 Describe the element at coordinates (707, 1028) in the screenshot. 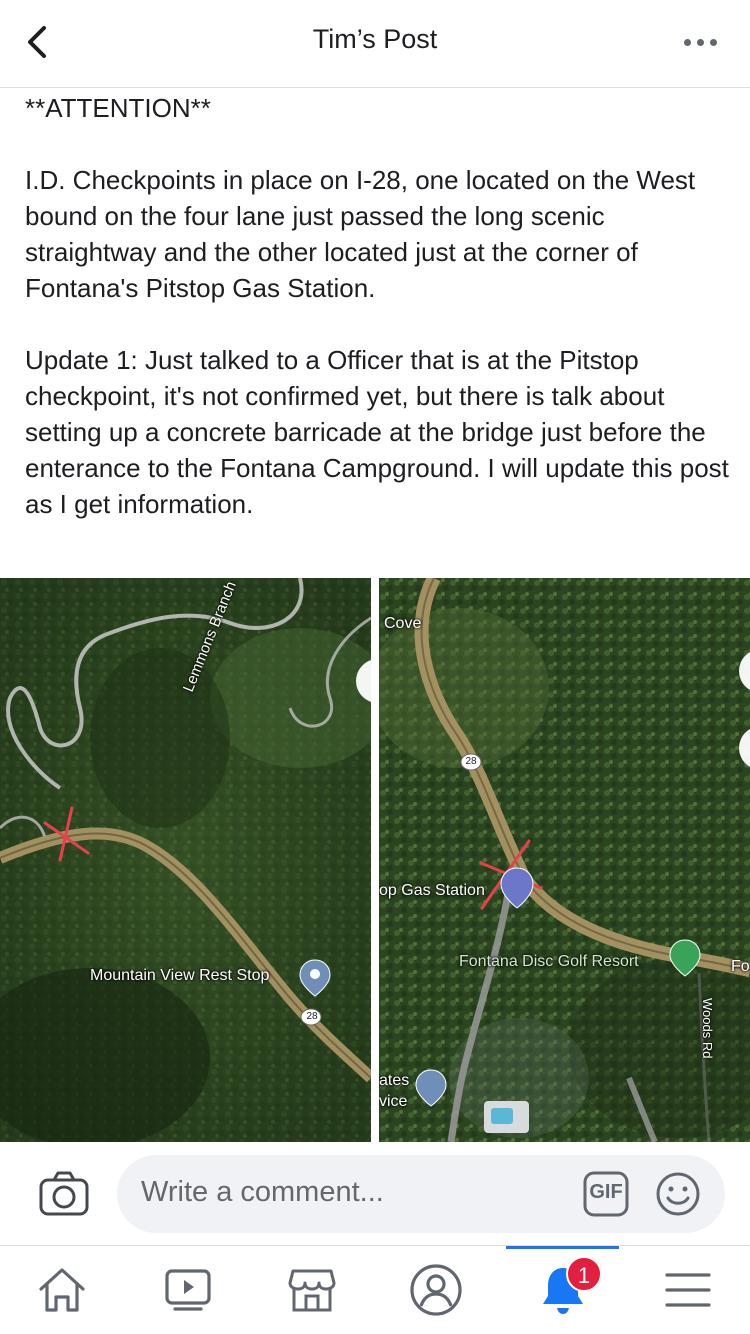

I see `map-label-woods-rd: Woods Rd` at that location.